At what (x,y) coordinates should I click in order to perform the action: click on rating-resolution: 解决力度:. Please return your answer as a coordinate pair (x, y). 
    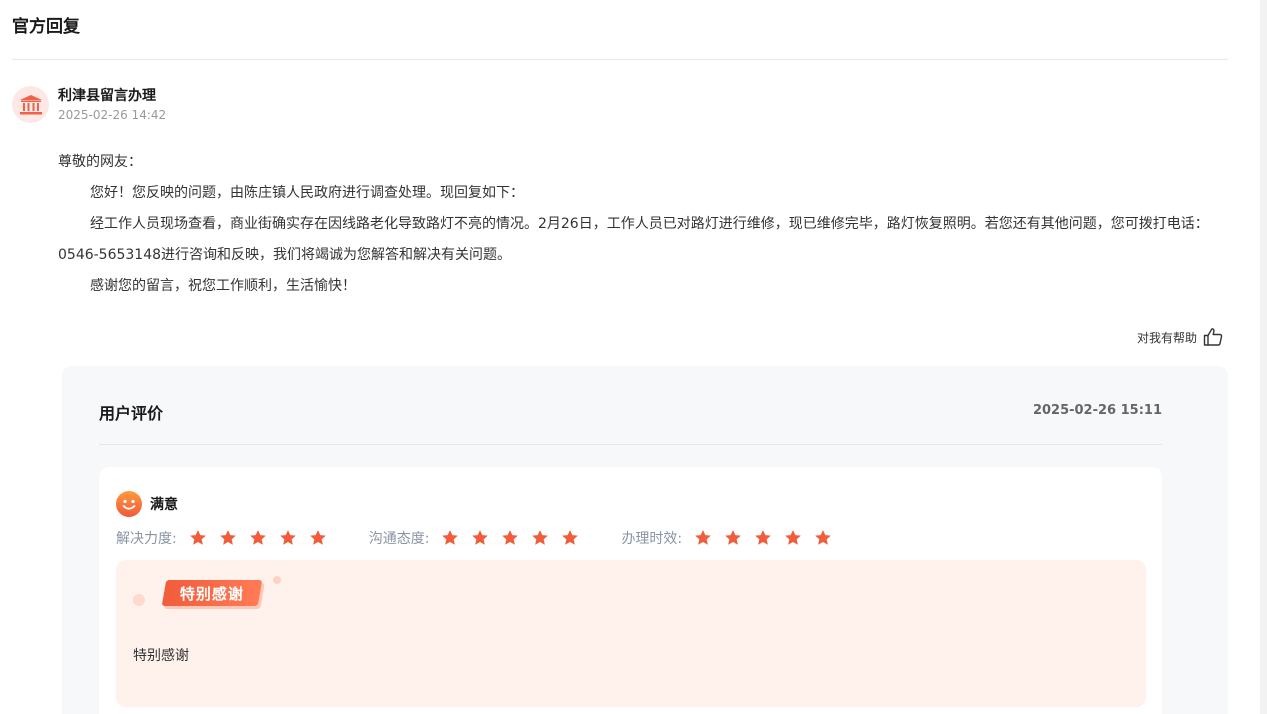
    Looking at the image, I should click on (227, 538).